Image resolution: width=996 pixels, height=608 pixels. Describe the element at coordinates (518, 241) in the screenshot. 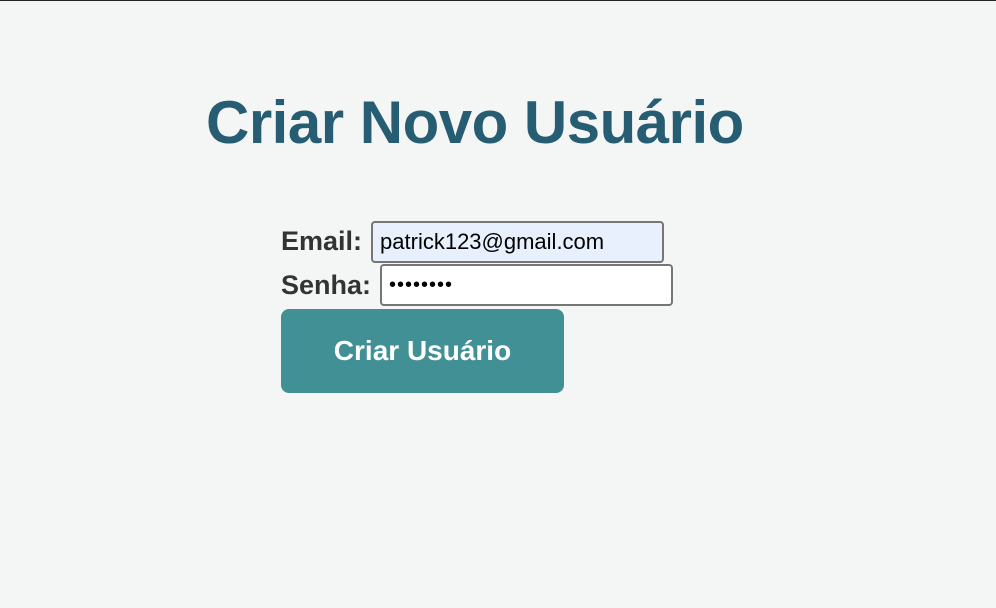

I see `email-field` at that location.